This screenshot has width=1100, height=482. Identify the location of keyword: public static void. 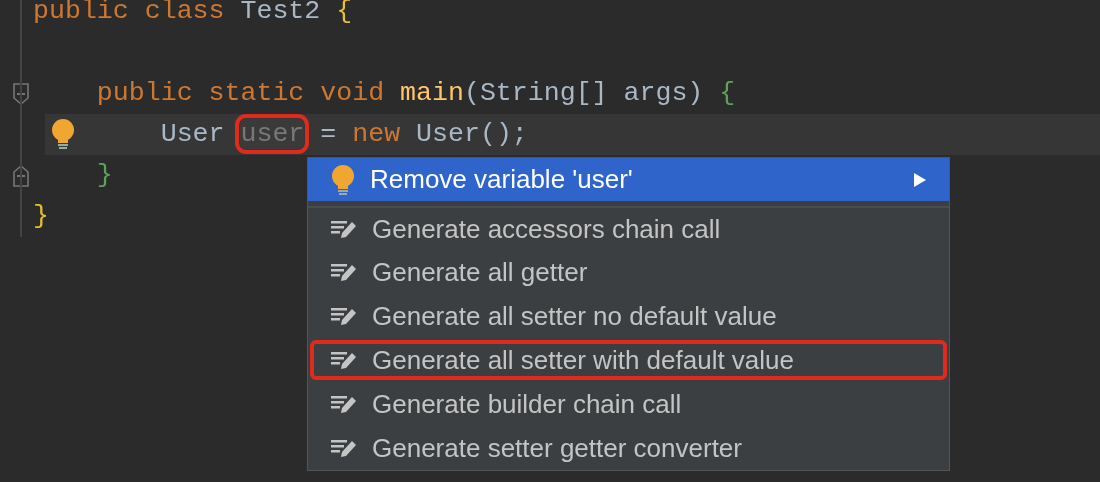
(240, 93).